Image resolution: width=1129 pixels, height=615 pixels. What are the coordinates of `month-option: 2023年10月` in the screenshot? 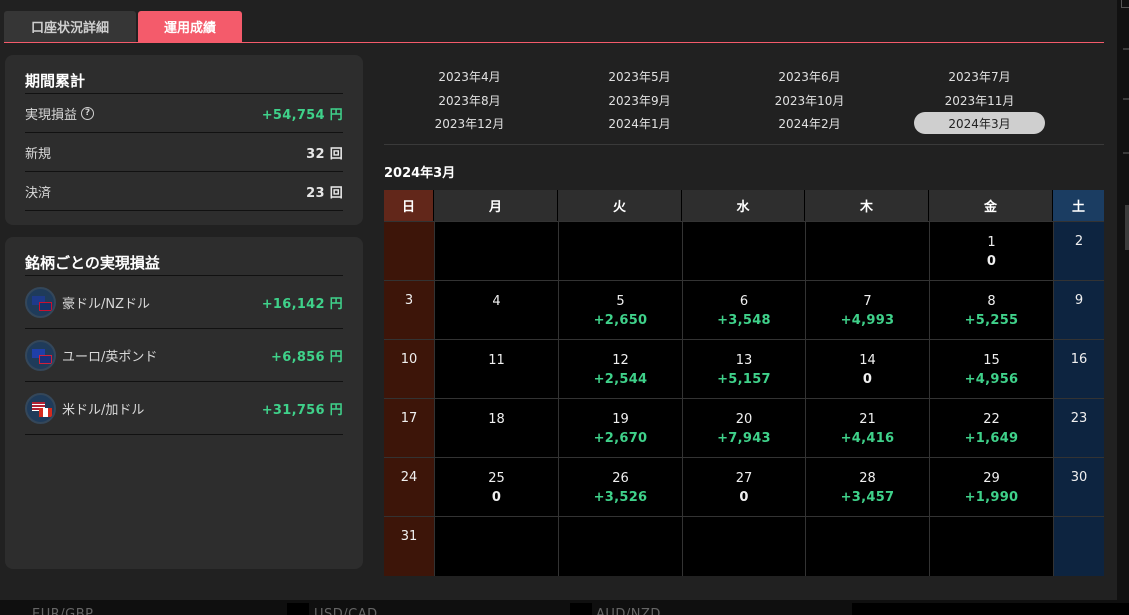 It's located at (809, 100).